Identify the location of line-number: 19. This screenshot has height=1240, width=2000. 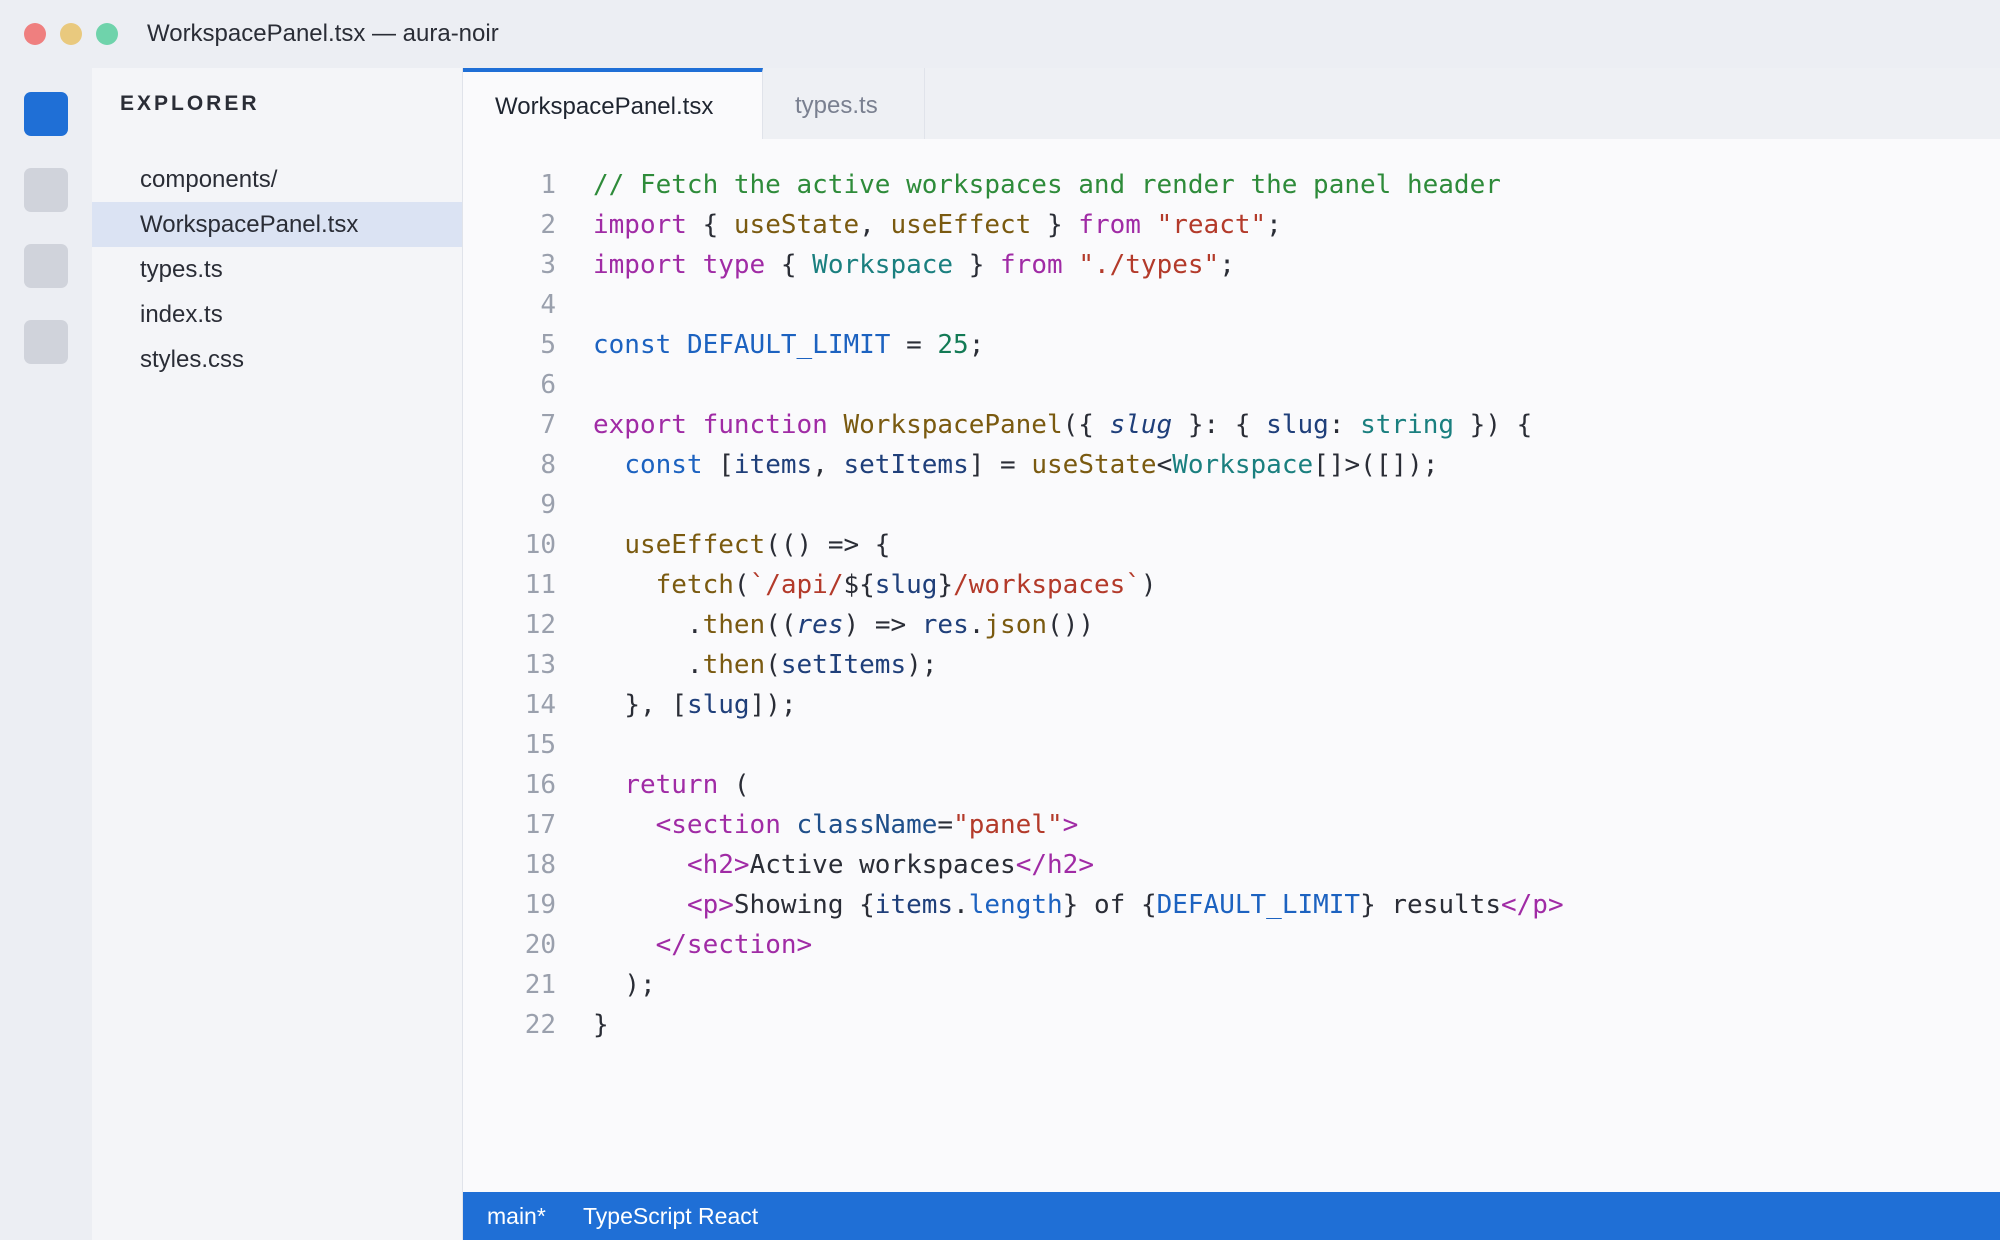
(540, 905).